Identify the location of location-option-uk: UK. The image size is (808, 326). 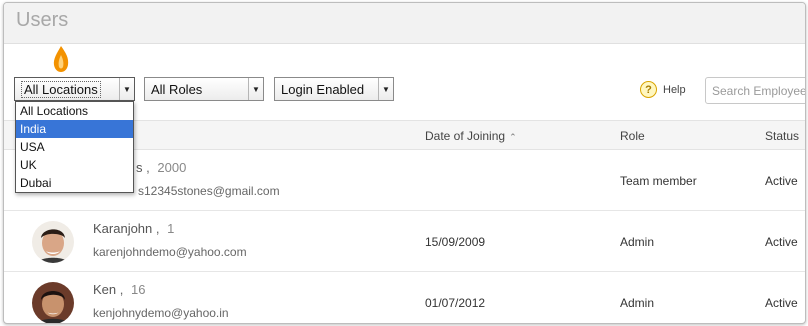
(74, 165).